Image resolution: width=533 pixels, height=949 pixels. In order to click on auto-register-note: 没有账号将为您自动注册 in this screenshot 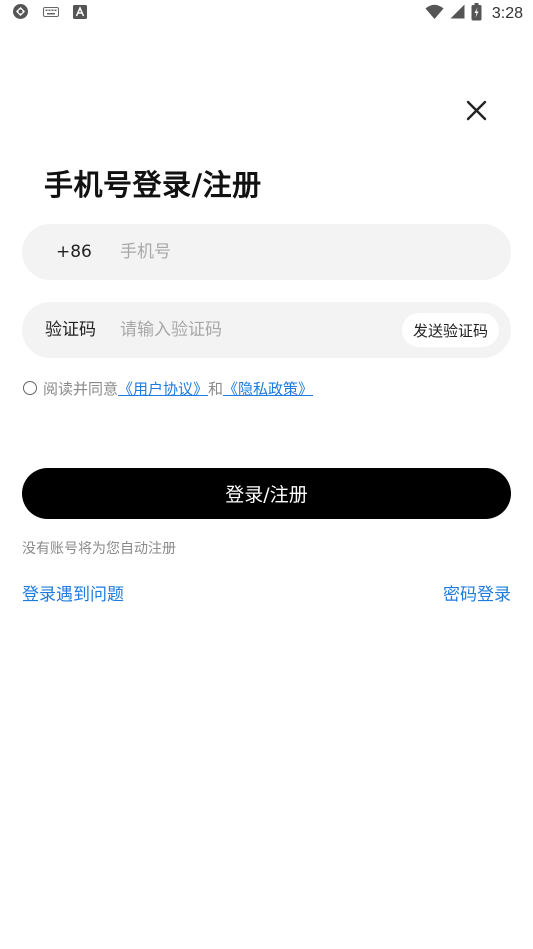, I will do `click(99, 549)`.